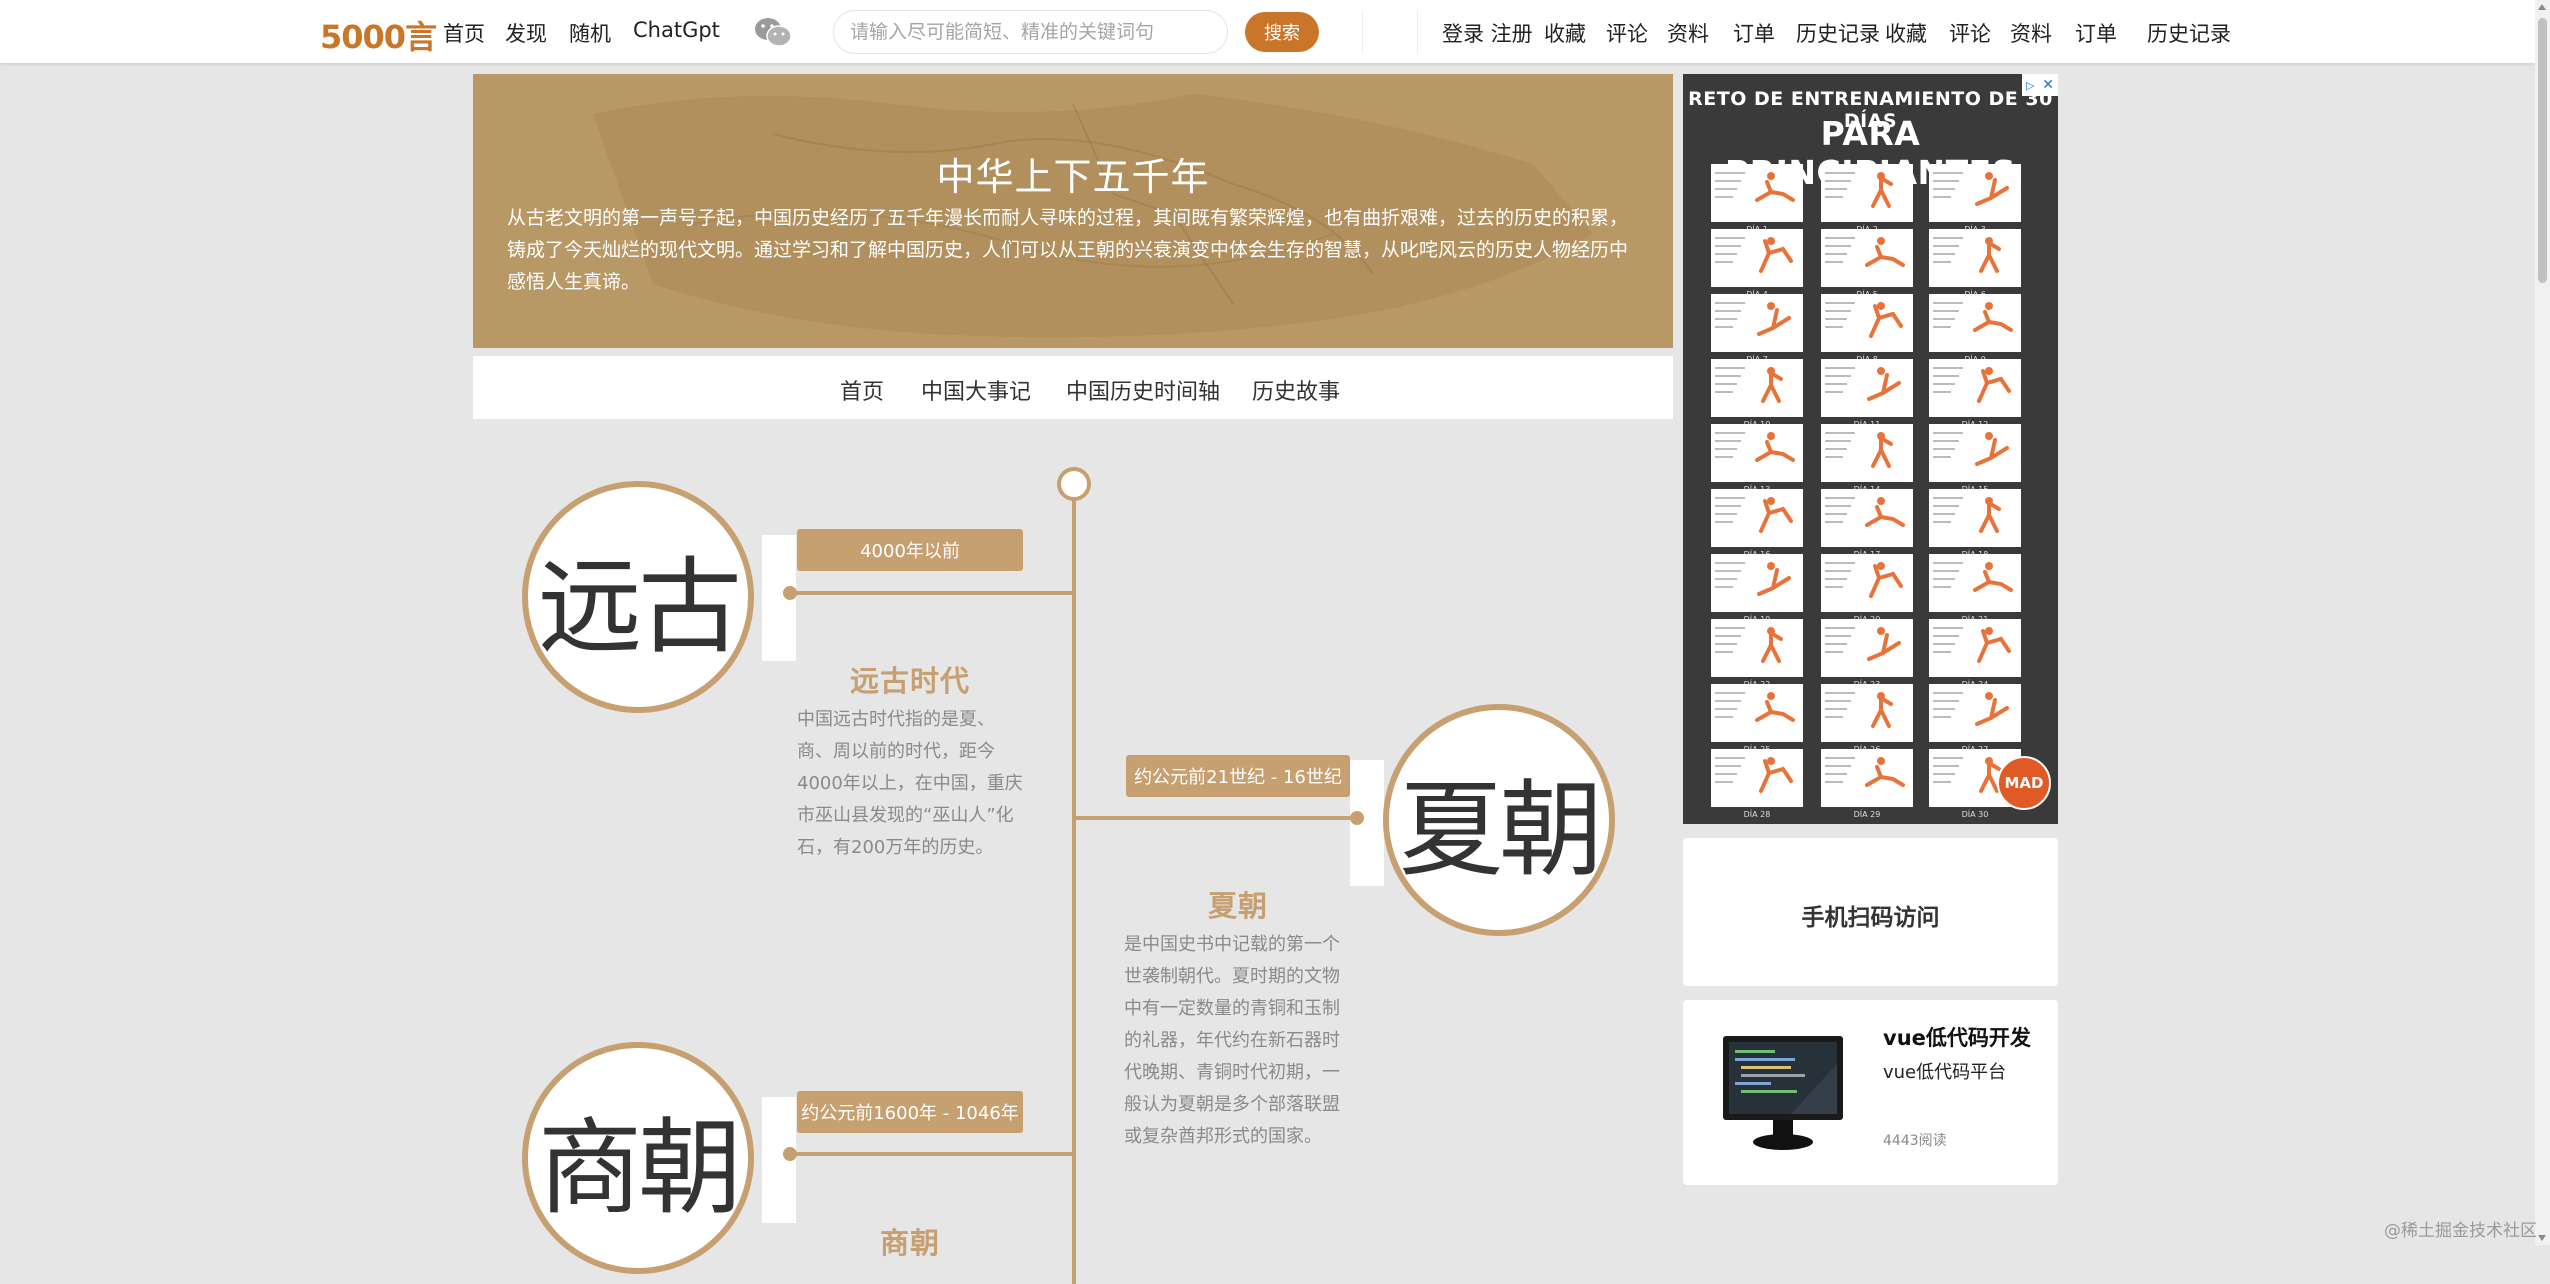 This screenshot has width=2550, height=1284. I want to click on era-title: 夏朝, so click(1238, 904).